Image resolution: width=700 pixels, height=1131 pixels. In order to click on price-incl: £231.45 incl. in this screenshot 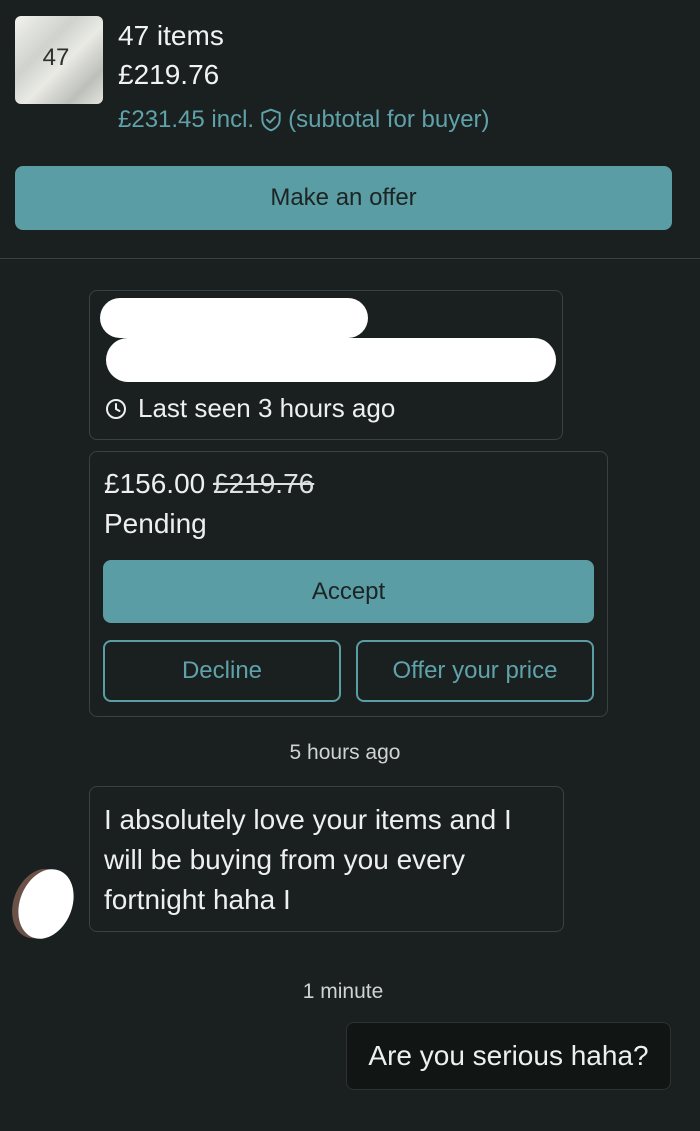, I will do `click(186, 119)`.